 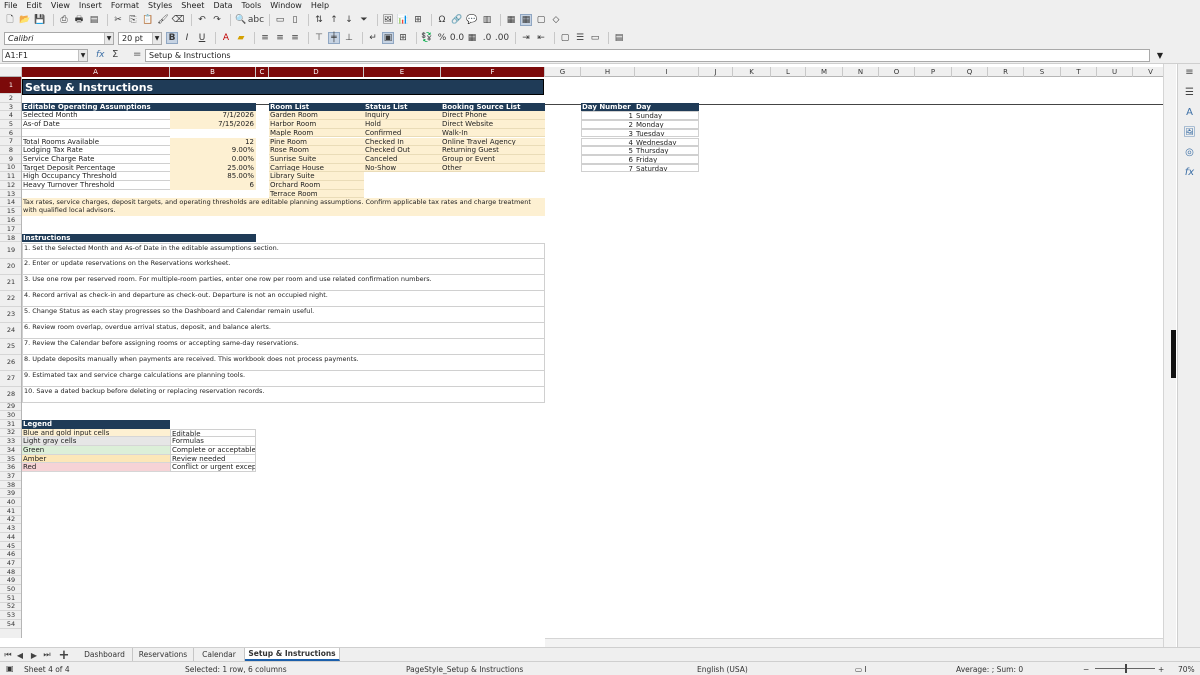 I want to click on column-header-q: Q, so click(x=970, y=72).